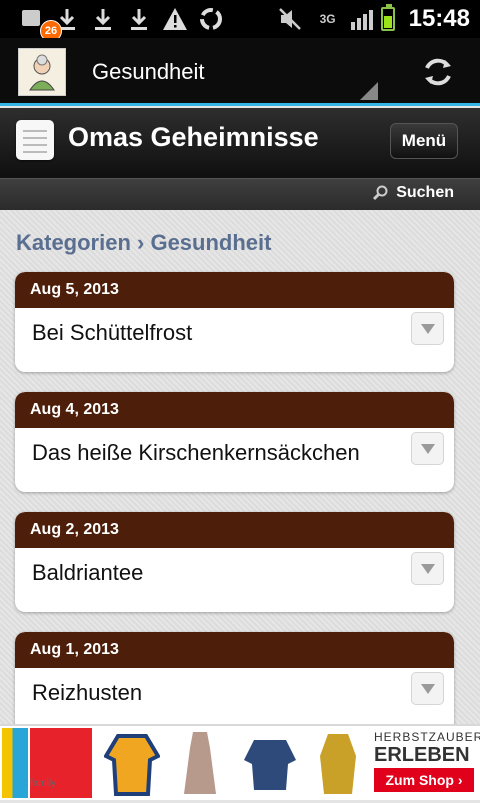 The image size is (480, 803). Describe the element at coordinates (424, 780) in the screenshot. I see `ad-shop-button: Zum Shop ›` at that location.